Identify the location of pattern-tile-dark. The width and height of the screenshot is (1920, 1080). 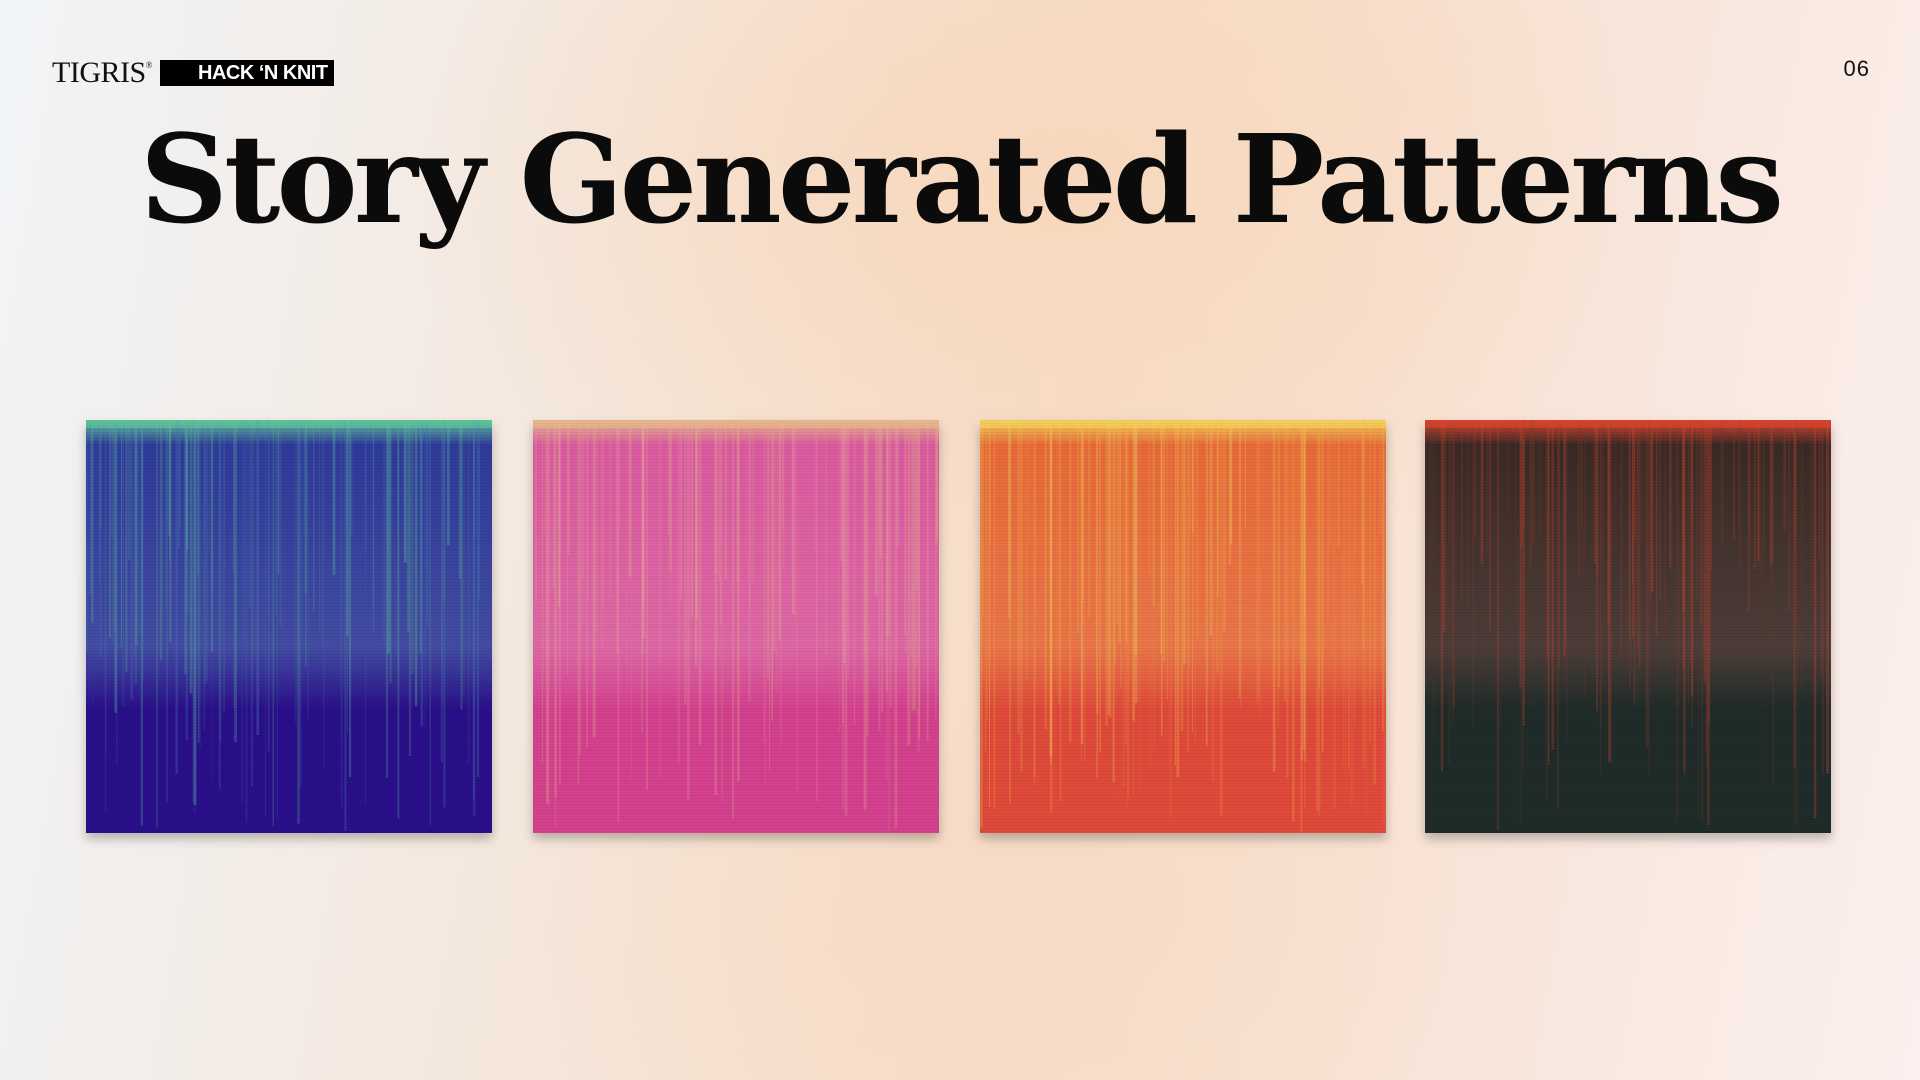
(1628, 626).